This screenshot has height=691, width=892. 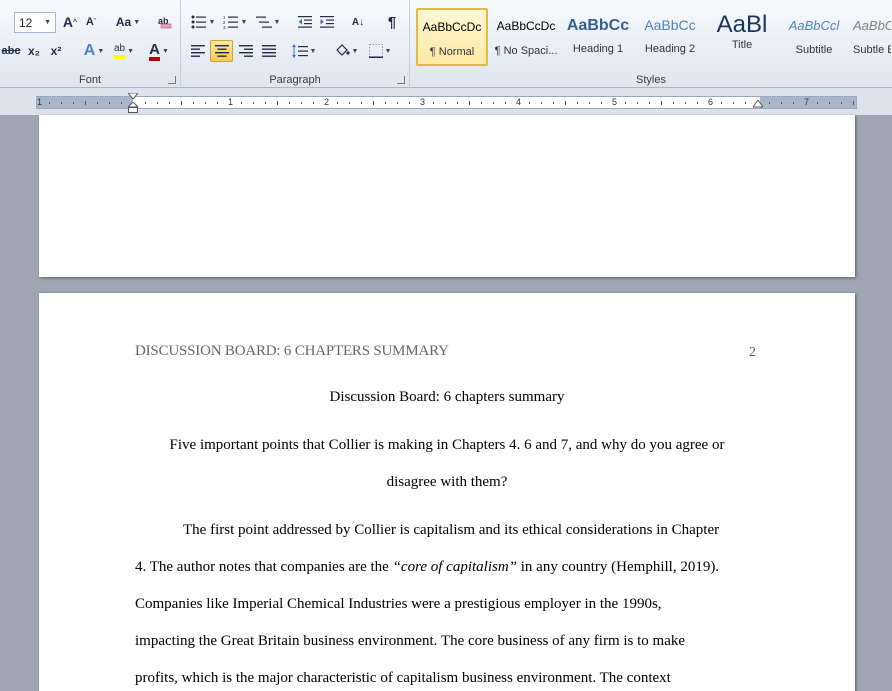 What do you see at coordinates (375, 51) in the screenshot?
I see `borders-icon` at bounding box center [375, 51].